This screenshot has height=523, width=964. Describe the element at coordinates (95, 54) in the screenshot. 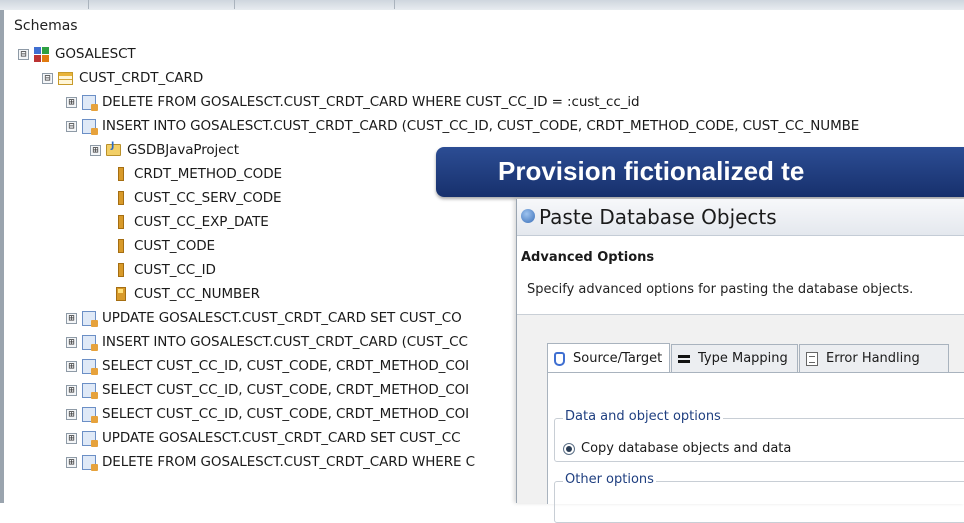

I see `schema-label: GOSALESCT` at that location.